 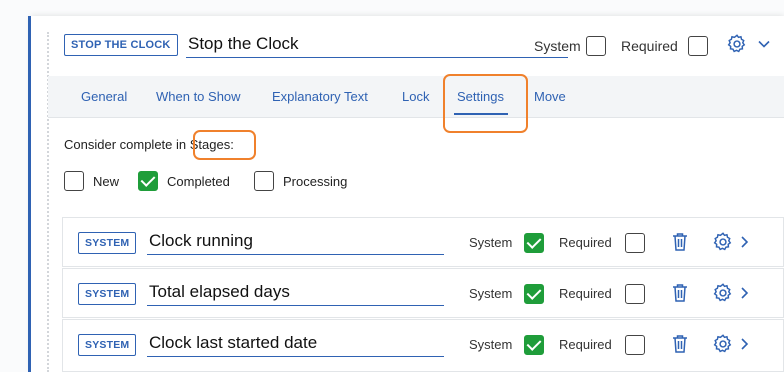 I want to click on stage-new-label: New, so click(x=106, y=181).